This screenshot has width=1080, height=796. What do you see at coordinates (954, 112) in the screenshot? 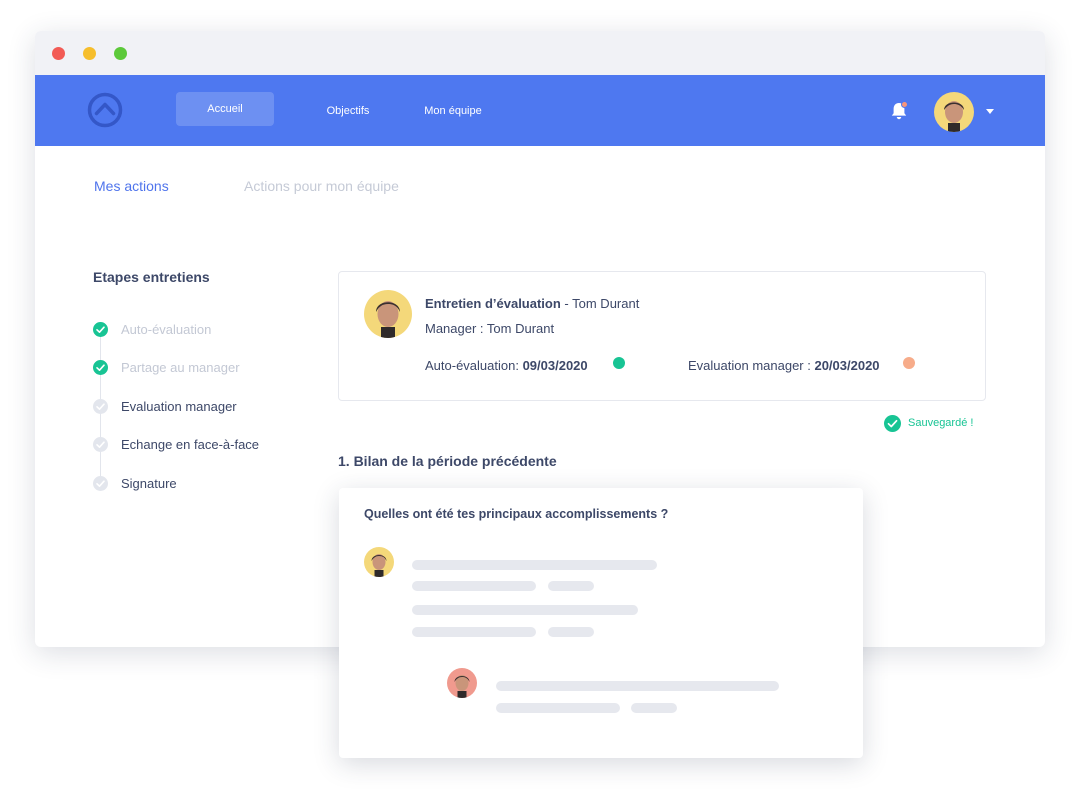
I see `user-avatar` at bounding box center [954, 112].